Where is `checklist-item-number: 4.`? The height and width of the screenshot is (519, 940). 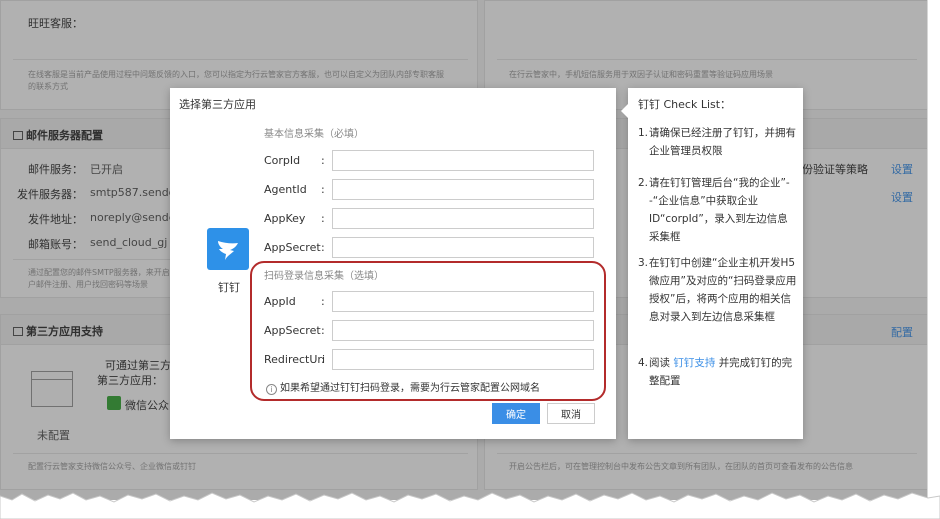 checklist-item-number: 4. is located at coordinates (643, 363).